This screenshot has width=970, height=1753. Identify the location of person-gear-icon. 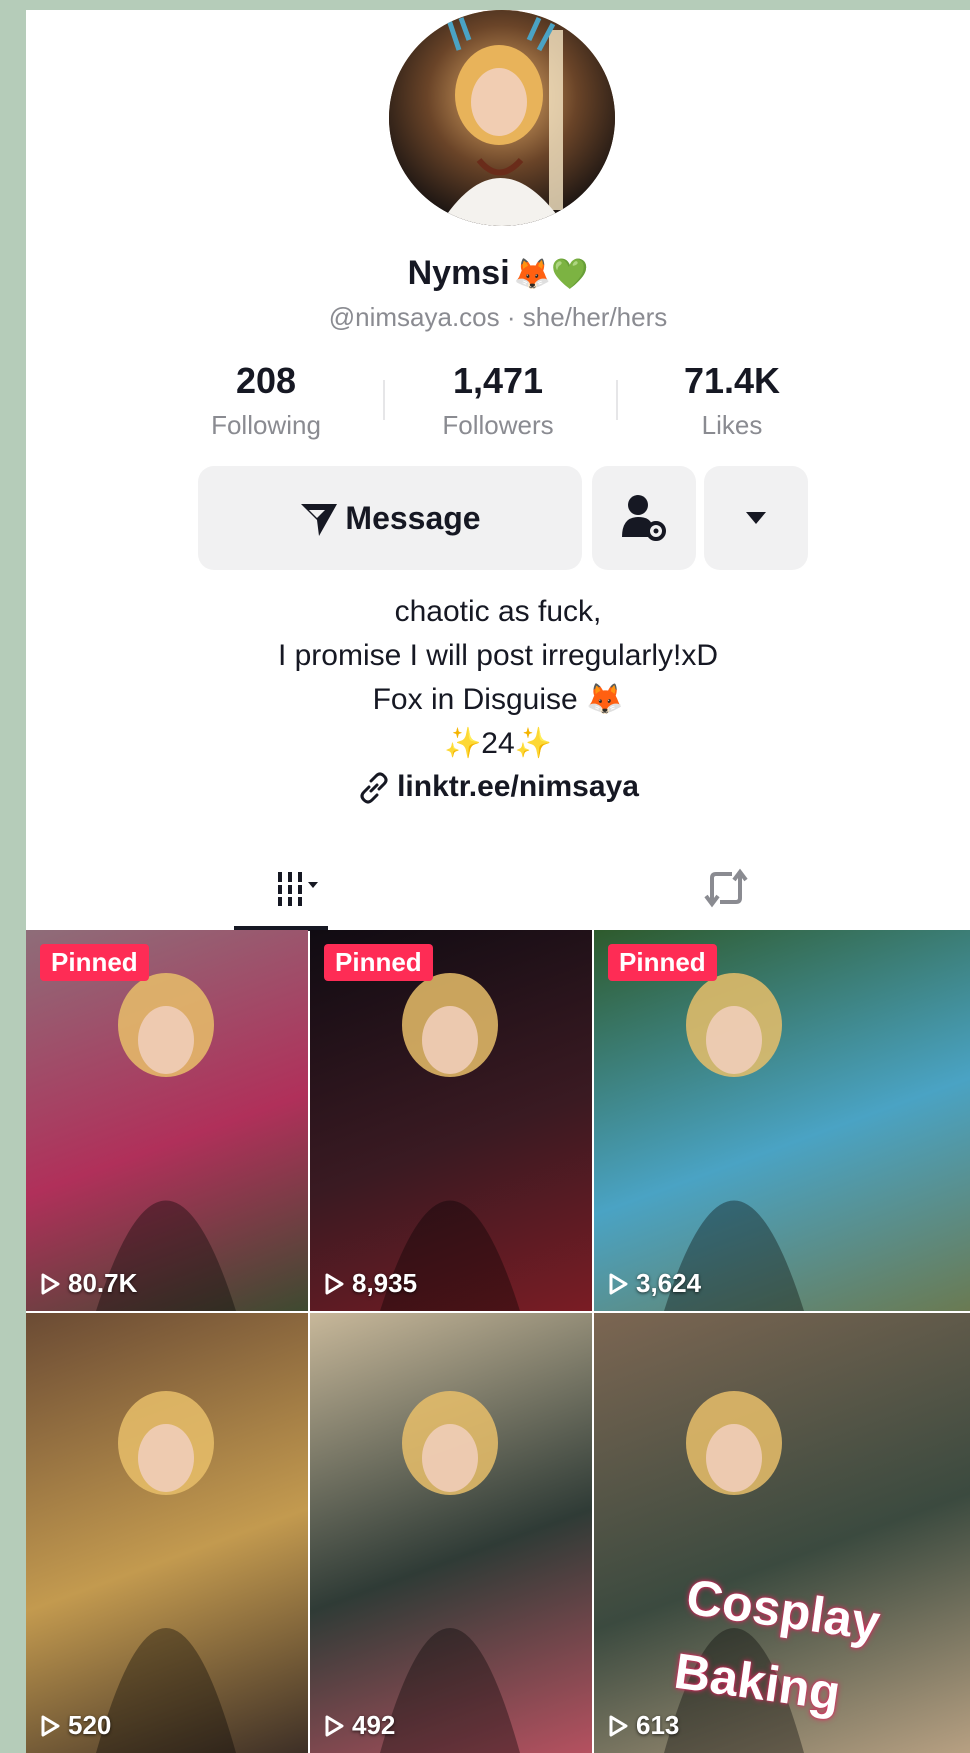
(644, 518).